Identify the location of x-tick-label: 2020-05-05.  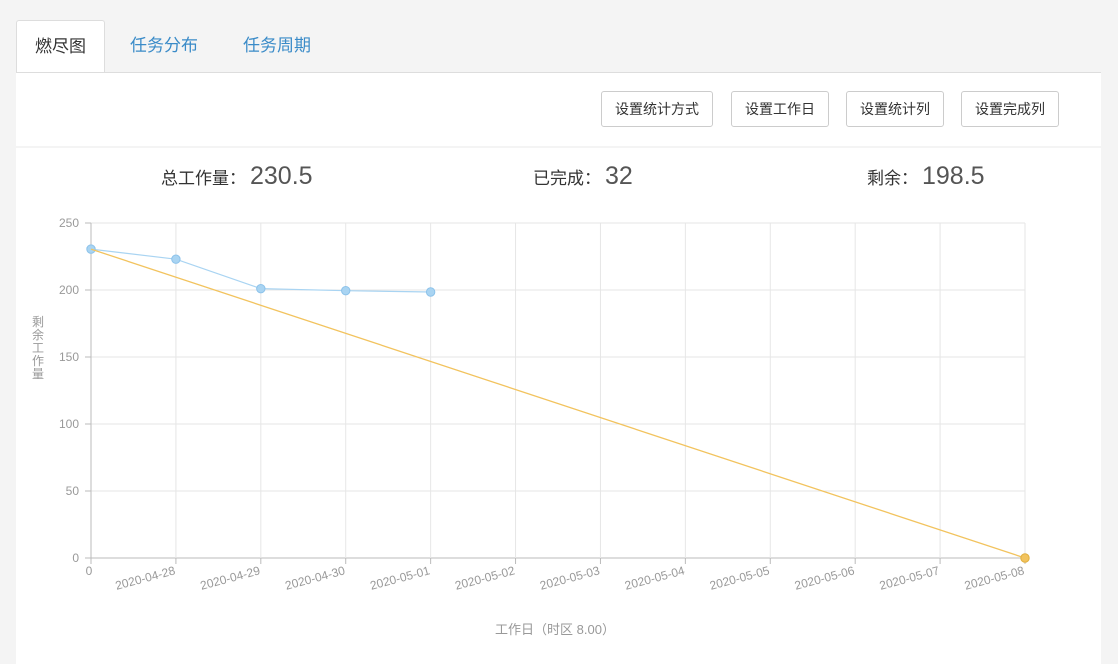
(739, 577).